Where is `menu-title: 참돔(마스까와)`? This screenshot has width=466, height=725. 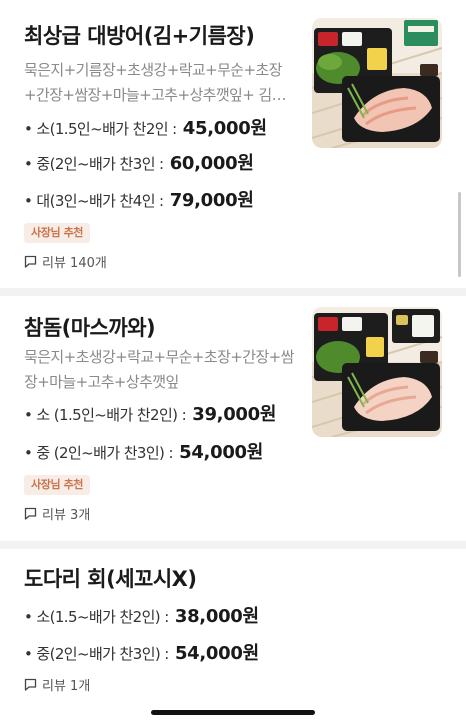 menu-title: 참돔(마스까와) is located at coordinates (90, 328).